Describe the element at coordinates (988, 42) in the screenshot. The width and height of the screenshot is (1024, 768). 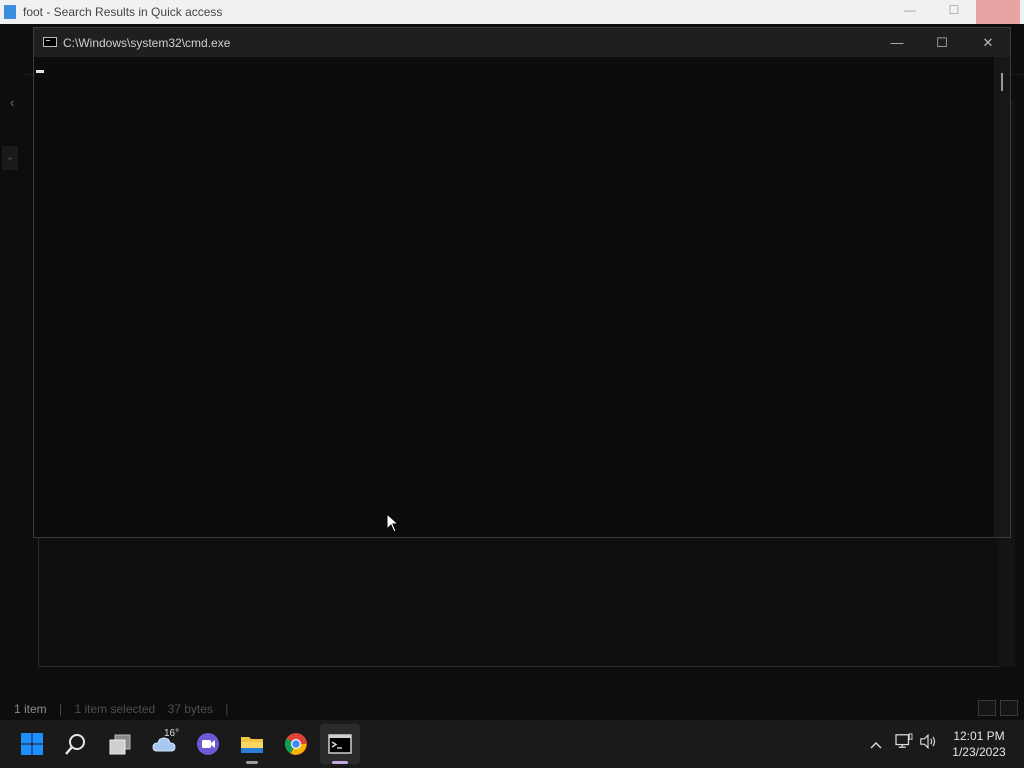
I see `cmd-close-button: ✕` at that location.